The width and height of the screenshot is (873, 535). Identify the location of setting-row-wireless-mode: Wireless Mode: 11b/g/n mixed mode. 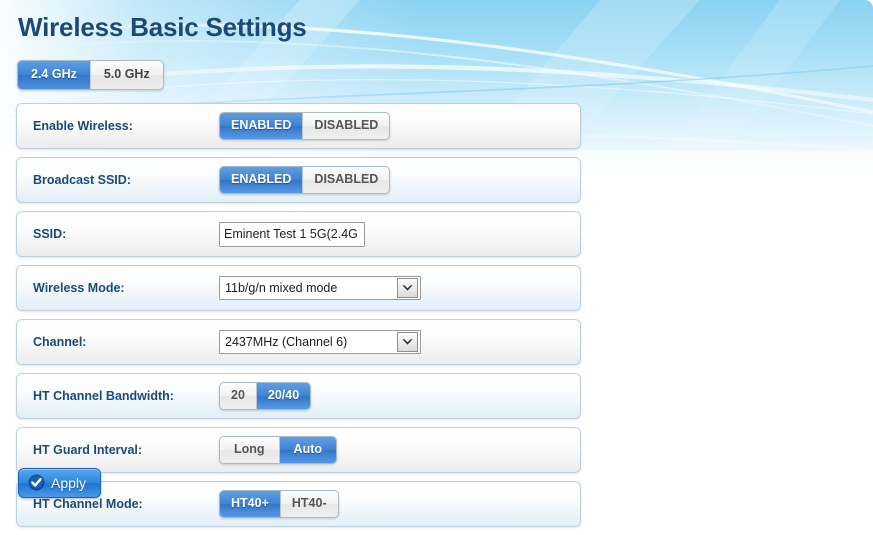
(298, 288).